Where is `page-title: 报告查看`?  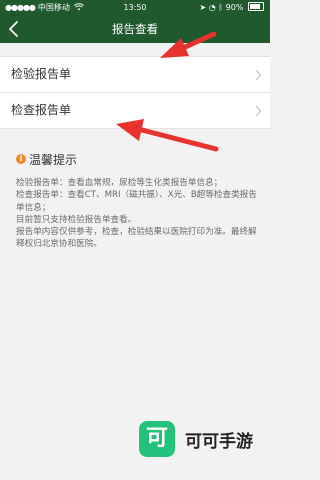
page-title: 报告查看 is located at coordinates (135, 29).